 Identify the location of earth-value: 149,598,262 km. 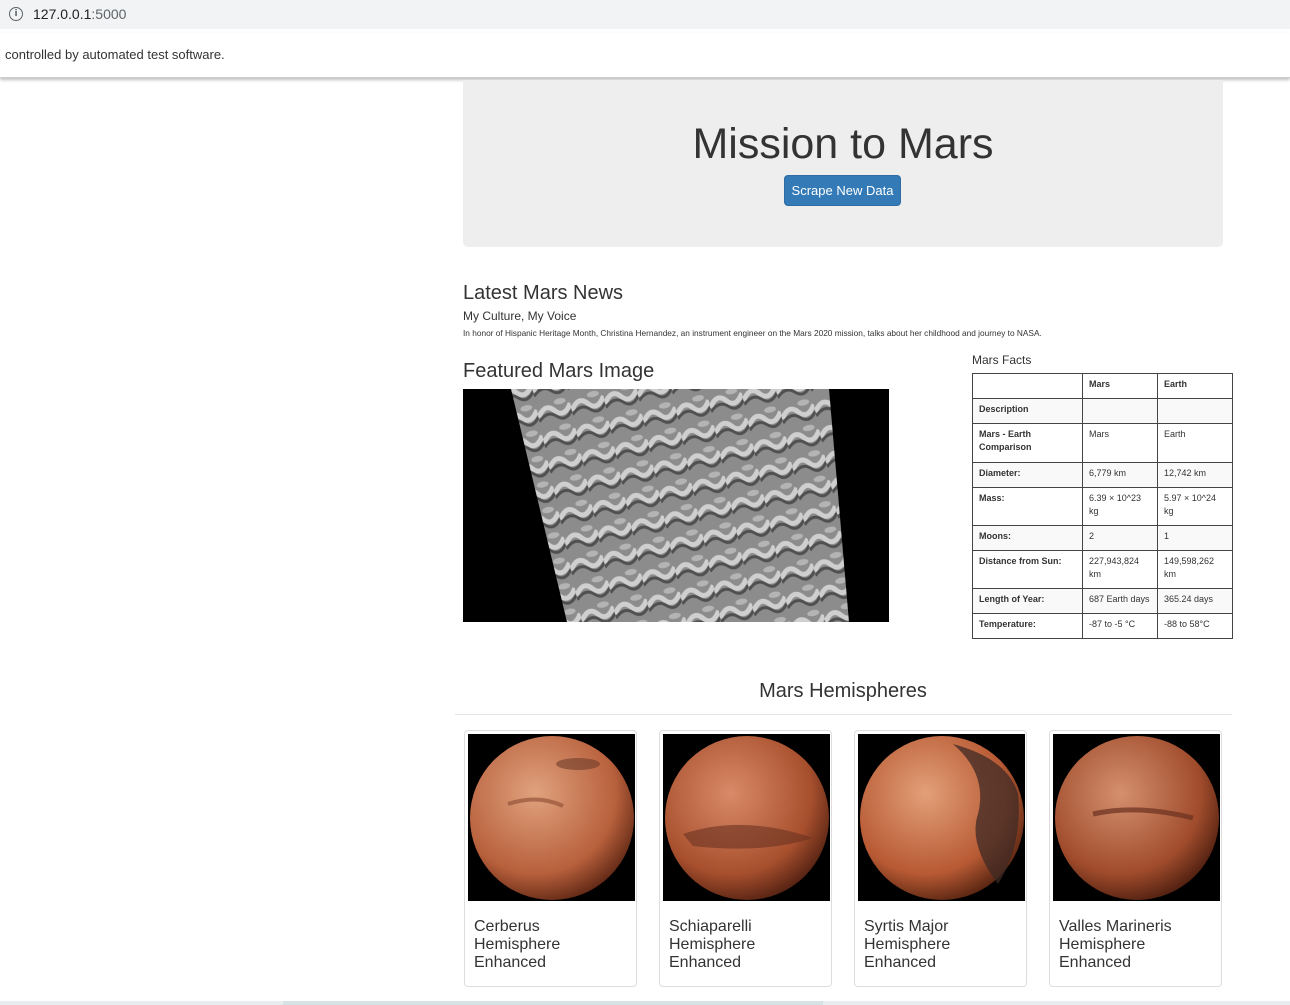
(1195, 569).